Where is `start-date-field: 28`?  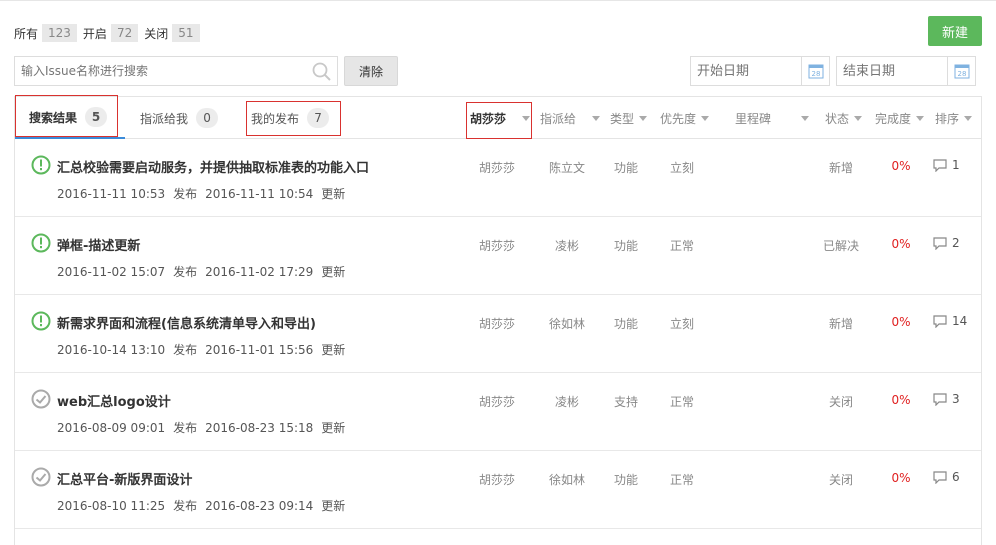
start-date-field: 28 is located at coordinates (760, 71).